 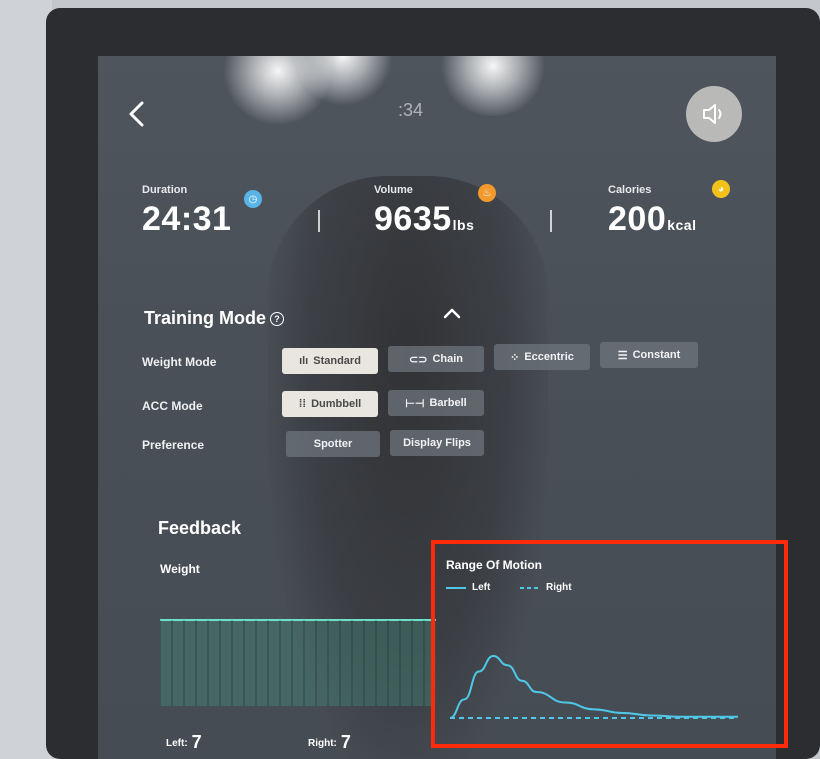 What do you see at coordinates (179, 362) in the screenshot?
I see `weight-mode-label: Weight Mode` at bounding box center [179, 362].